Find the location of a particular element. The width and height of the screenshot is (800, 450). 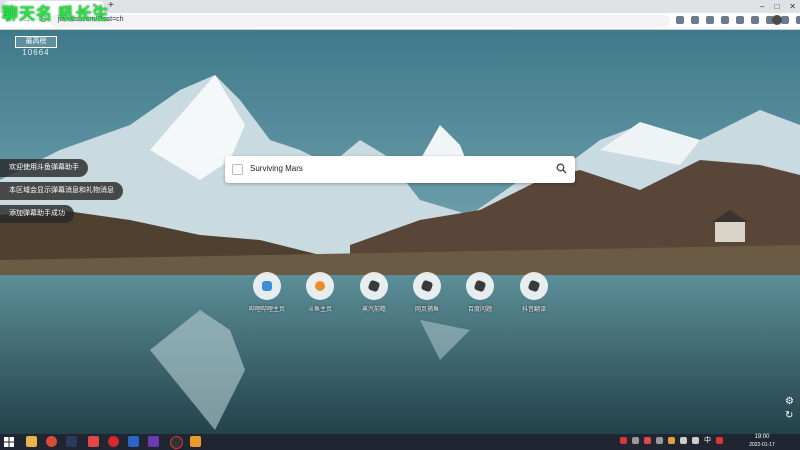

shortcut-tile: 百度问题 is located at coordinates (480, 292).